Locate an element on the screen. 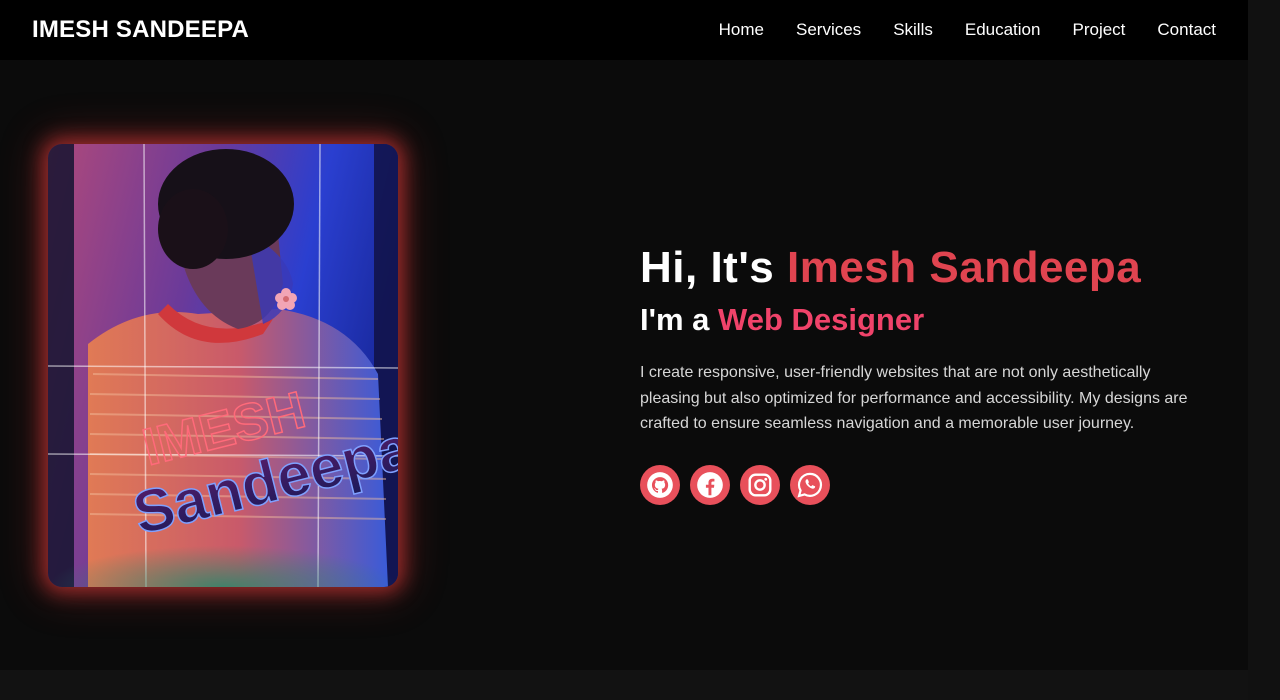 Image resolution: width=1280 pixels, height=700 pixels. next-section-edge is located at coordinates (624, 685).